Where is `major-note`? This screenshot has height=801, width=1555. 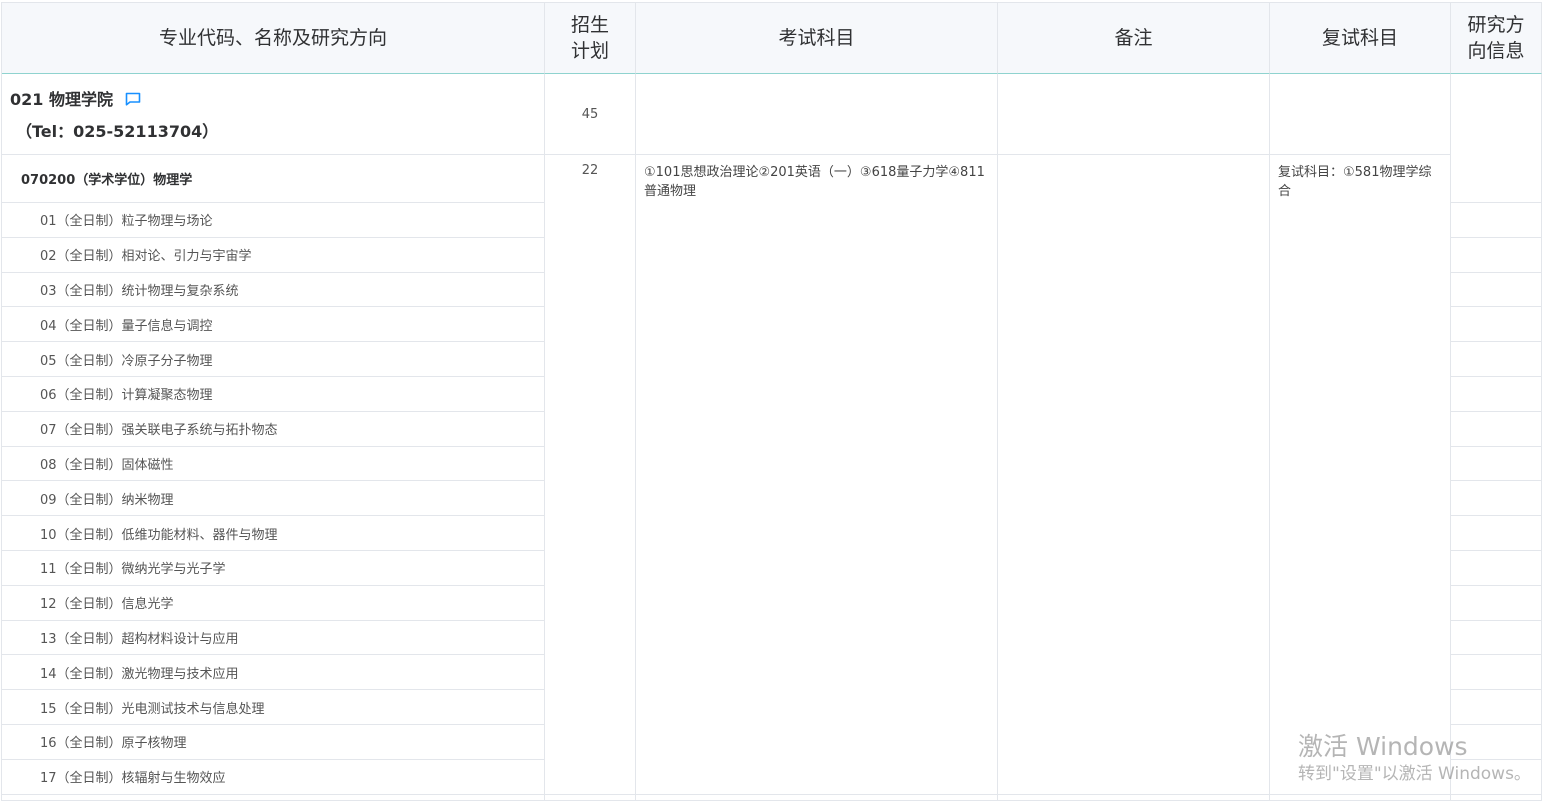 major-note is located at coordinates (1134, 475).